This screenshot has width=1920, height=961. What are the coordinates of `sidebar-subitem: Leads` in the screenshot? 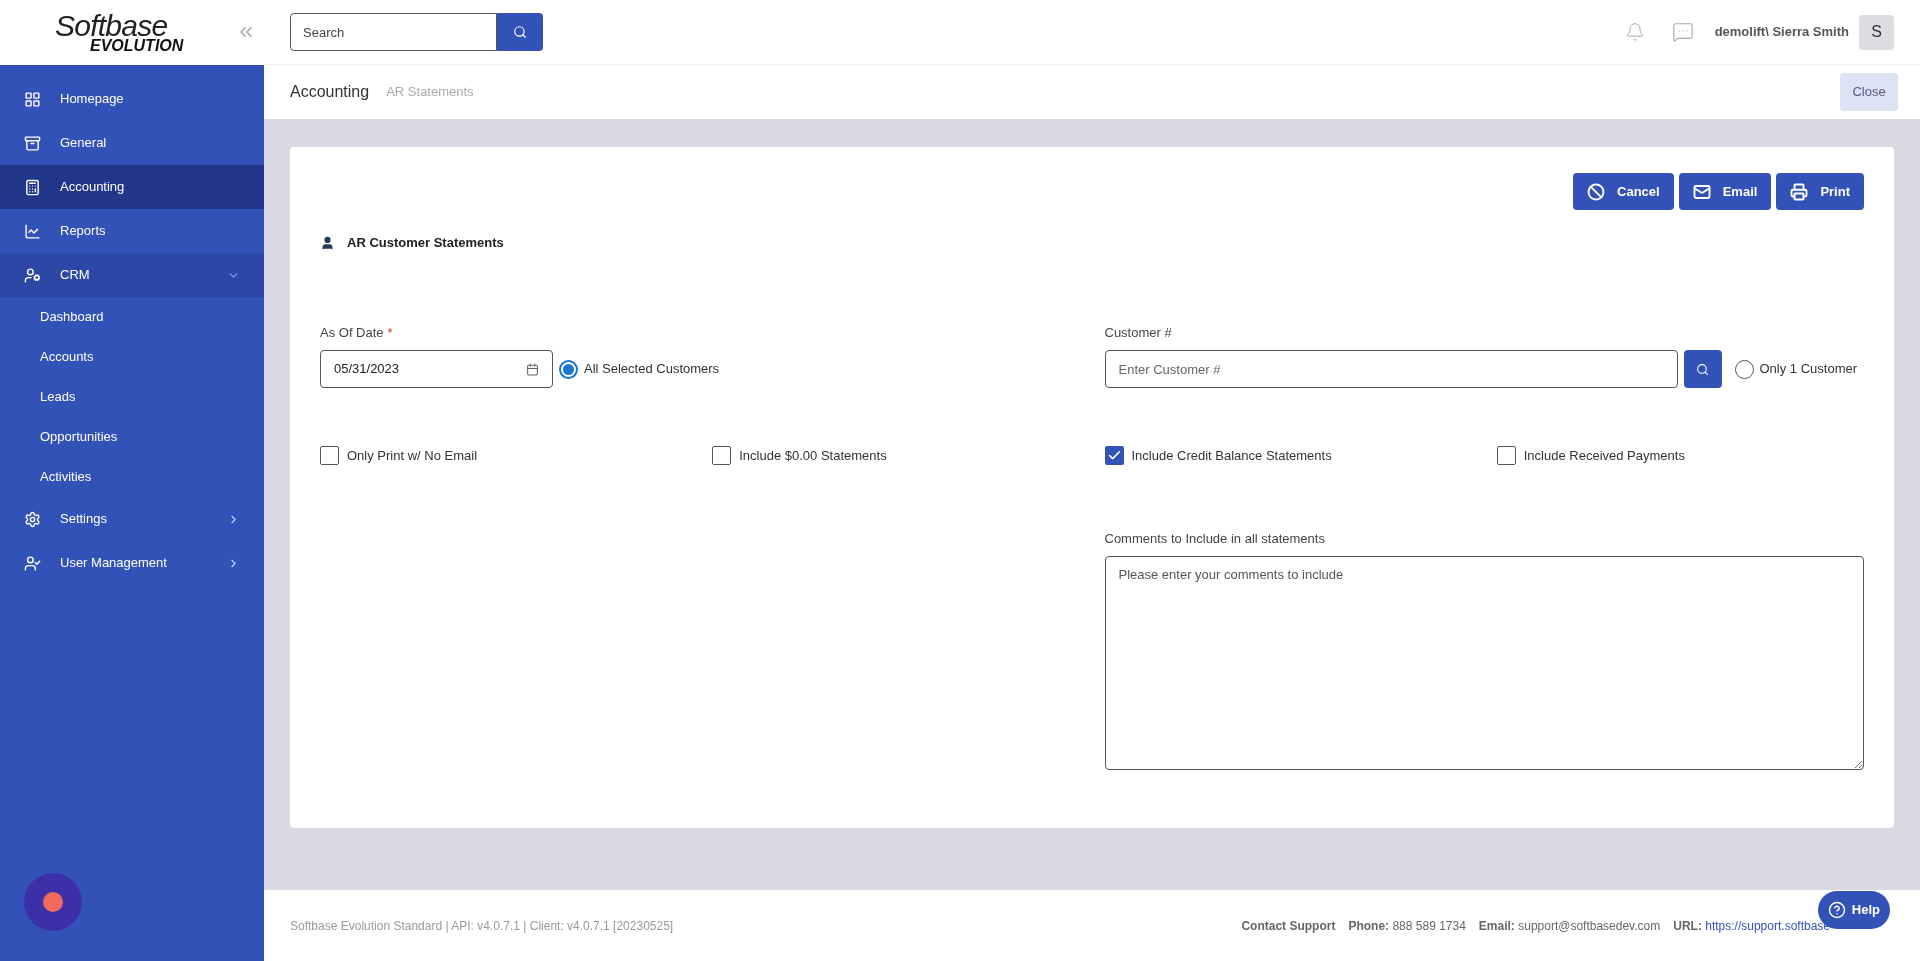 It's located at (132, 397).